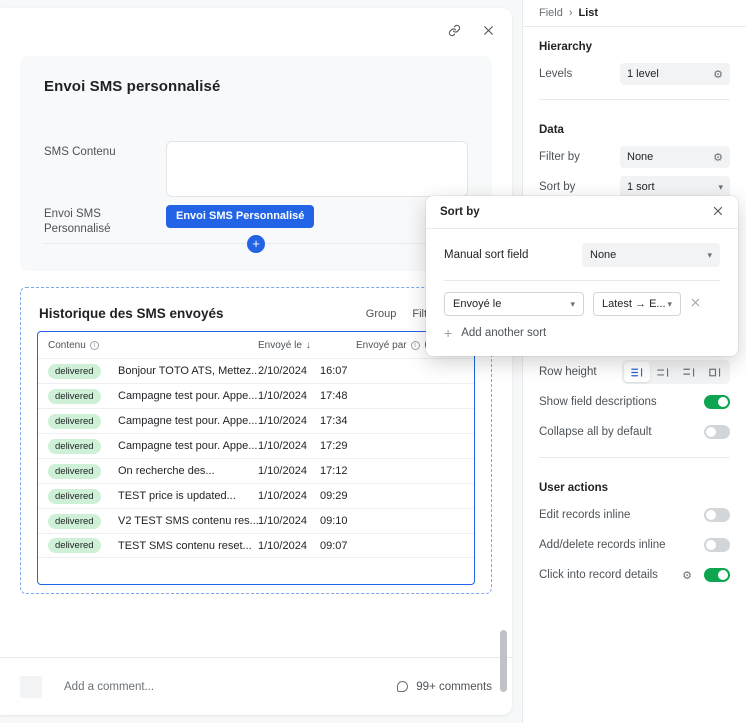 The height and width of the screenshot is (723, 746). Describe the element at coordinates (334, 446) in the screenshot. I see `cell-time: 17:29` at that location.